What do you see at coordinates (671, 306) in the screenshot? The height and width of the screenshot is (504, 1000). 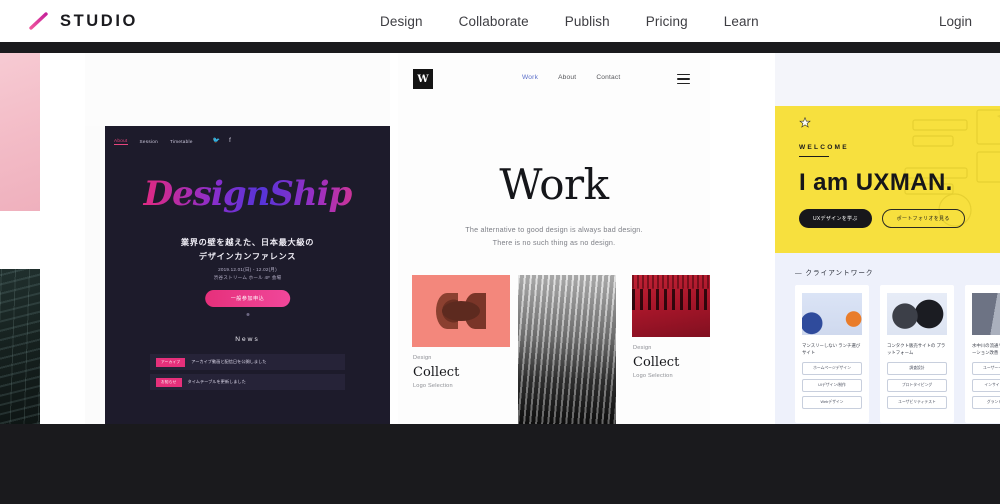 I see `red-ferrari-thumb` at bounding box center [671, 306].